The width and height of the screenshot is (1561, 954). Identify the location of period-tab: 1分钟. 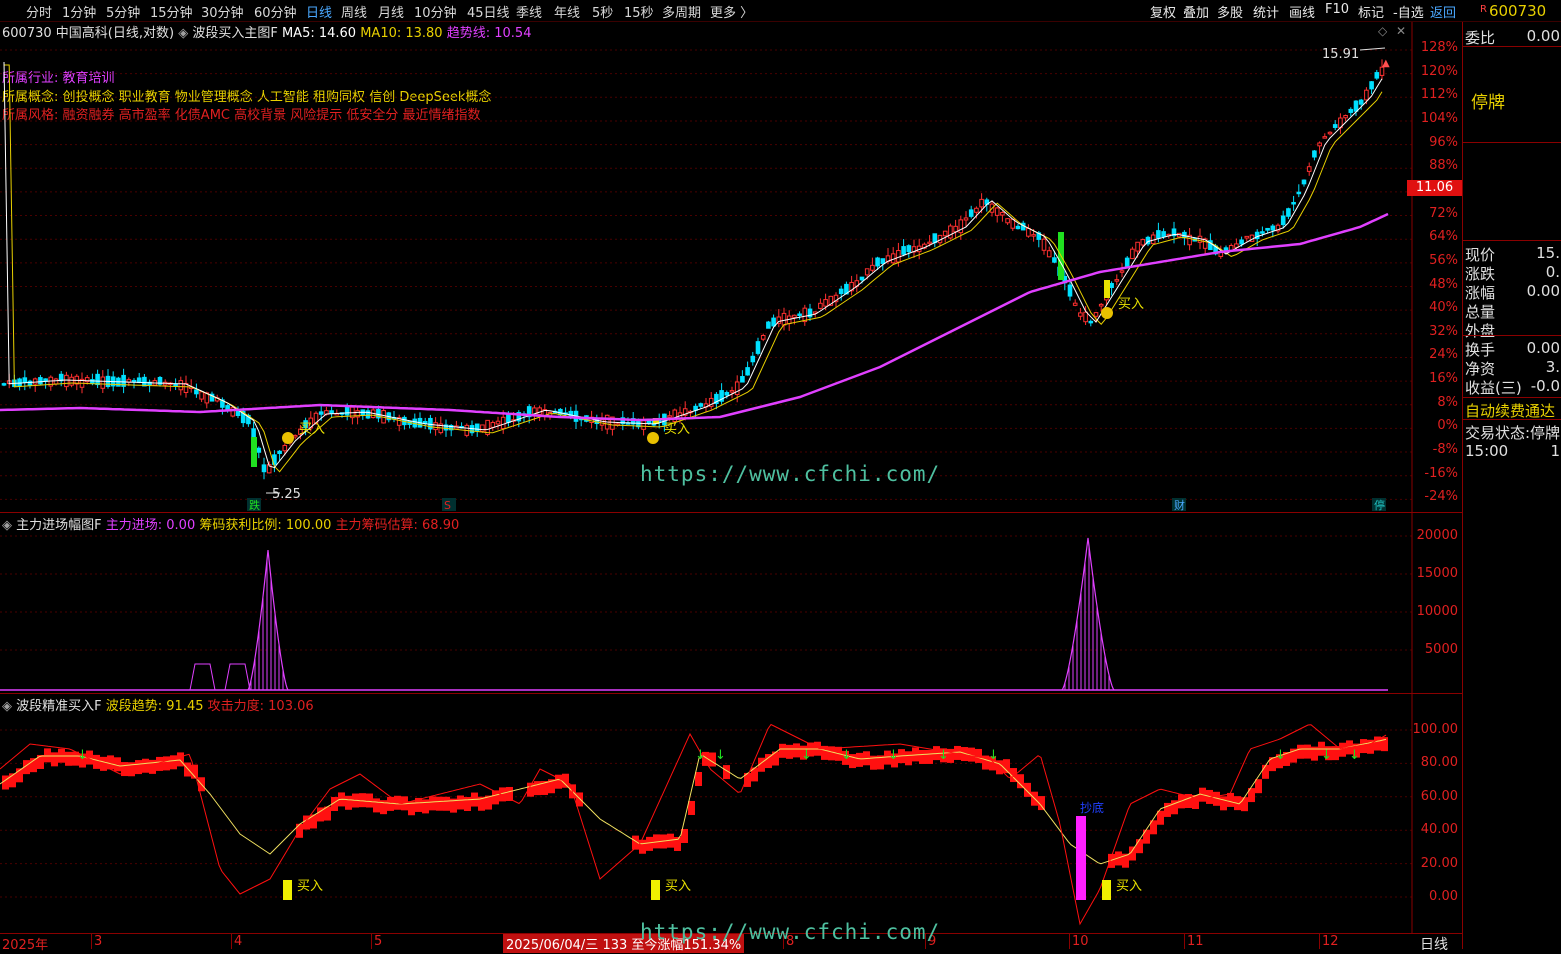
(79, 11).